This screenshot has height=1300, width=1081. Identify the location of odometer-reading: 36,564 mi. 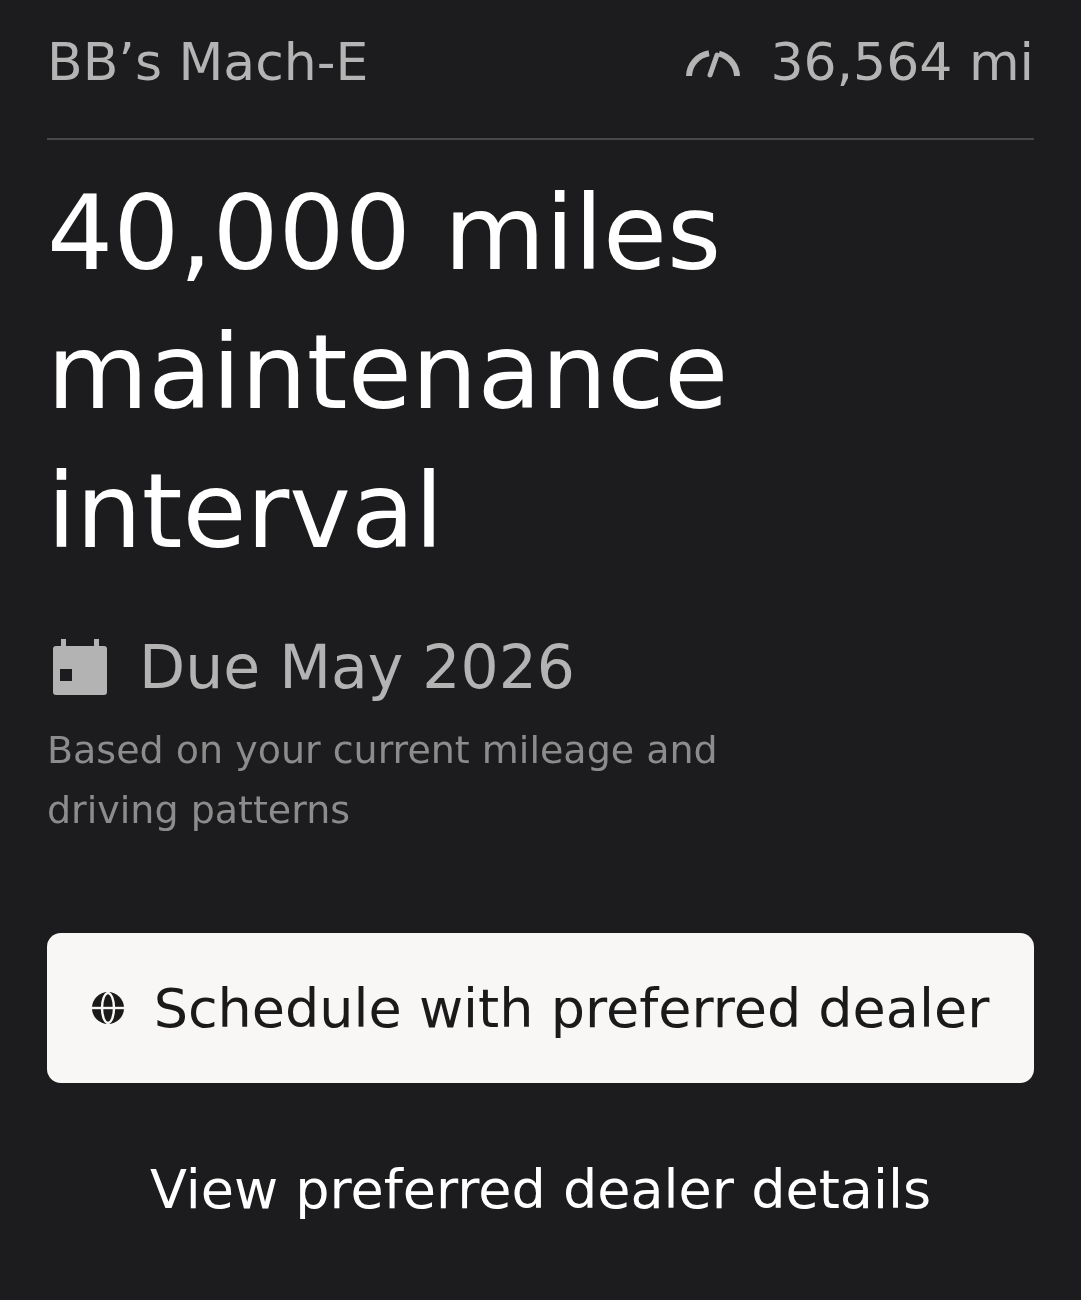
(902, 62).